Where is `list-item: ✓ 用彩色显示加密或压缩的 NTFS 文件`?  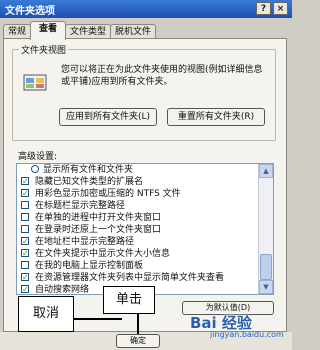 list-item: ✓ 用彩色显示加密或压缩的 NTFS 文件 is located at coordinates (135, 194).